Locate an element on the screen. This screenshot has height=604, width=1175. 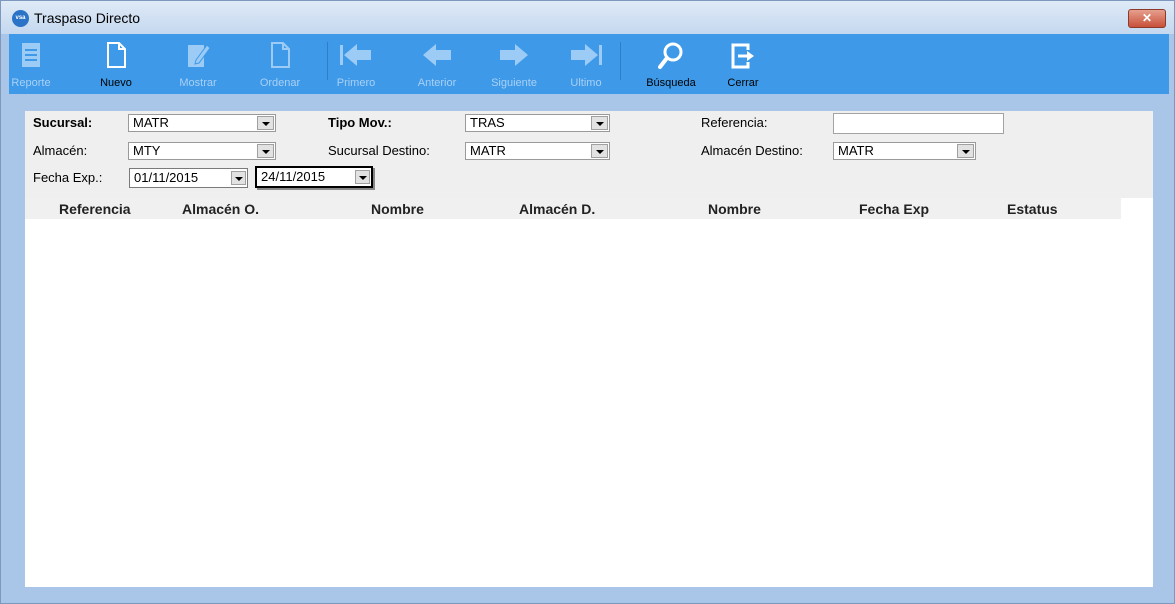
sucursal-label: Sucursal: is located at coordinates (63, 122).